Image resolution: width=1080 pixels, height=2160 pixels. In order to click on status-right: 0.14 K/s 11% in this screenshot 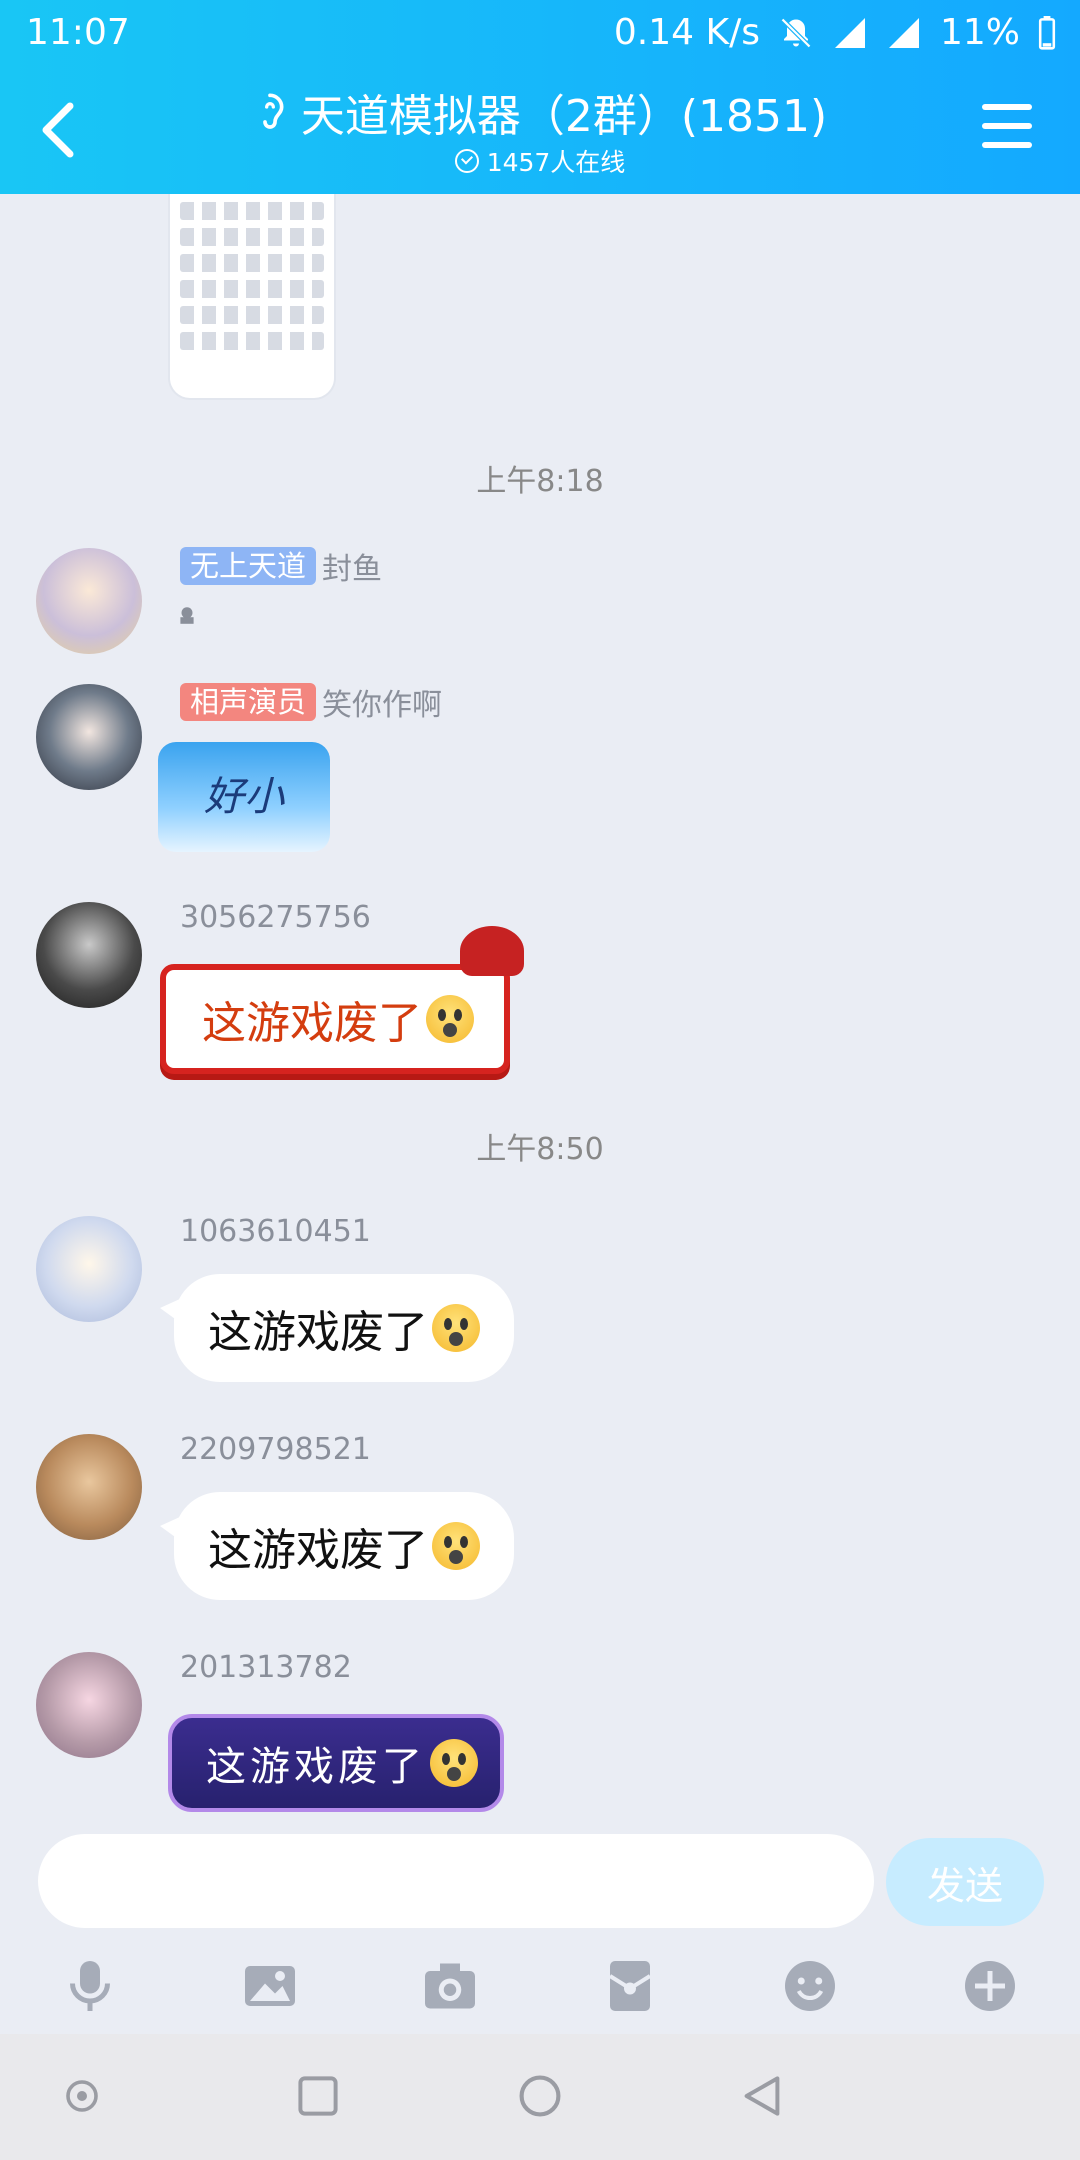, I will do `click(835, 32)`.